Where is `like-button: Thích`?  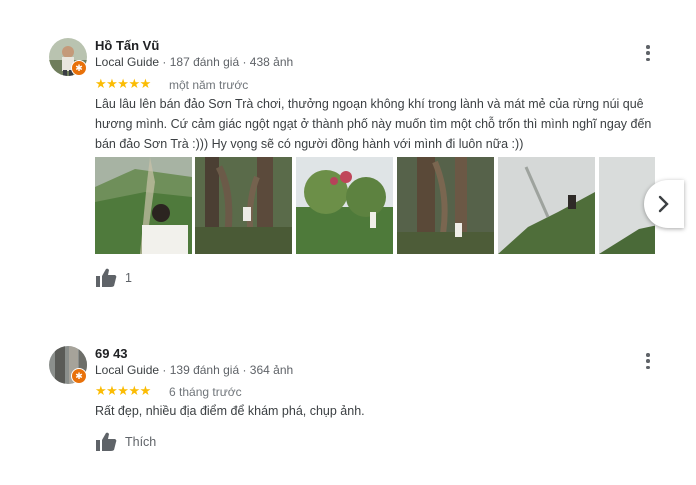 like-button: Thích is located at coordinates (125, 442).